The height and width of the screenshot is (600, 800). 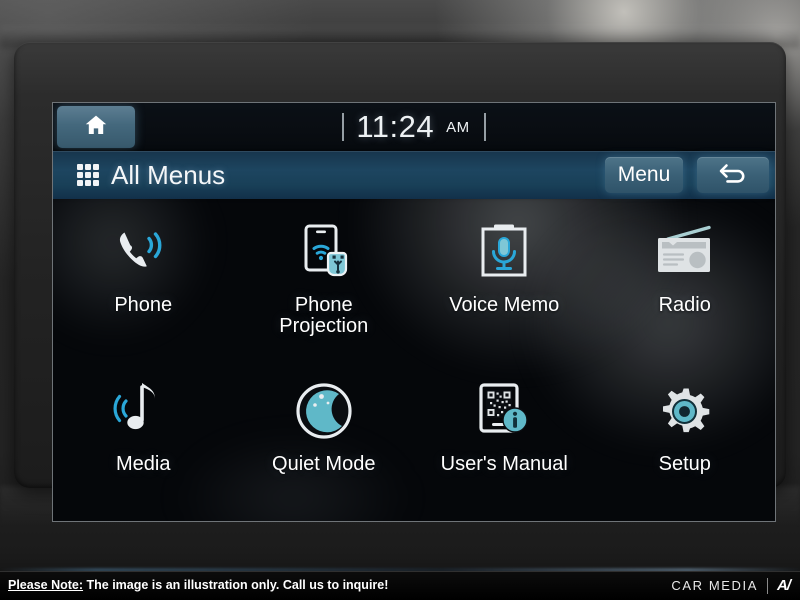 What do you see at coordinates (143, 305) in the screenshot?
I see `app-label: Phone` at bounding box center [143, 305].